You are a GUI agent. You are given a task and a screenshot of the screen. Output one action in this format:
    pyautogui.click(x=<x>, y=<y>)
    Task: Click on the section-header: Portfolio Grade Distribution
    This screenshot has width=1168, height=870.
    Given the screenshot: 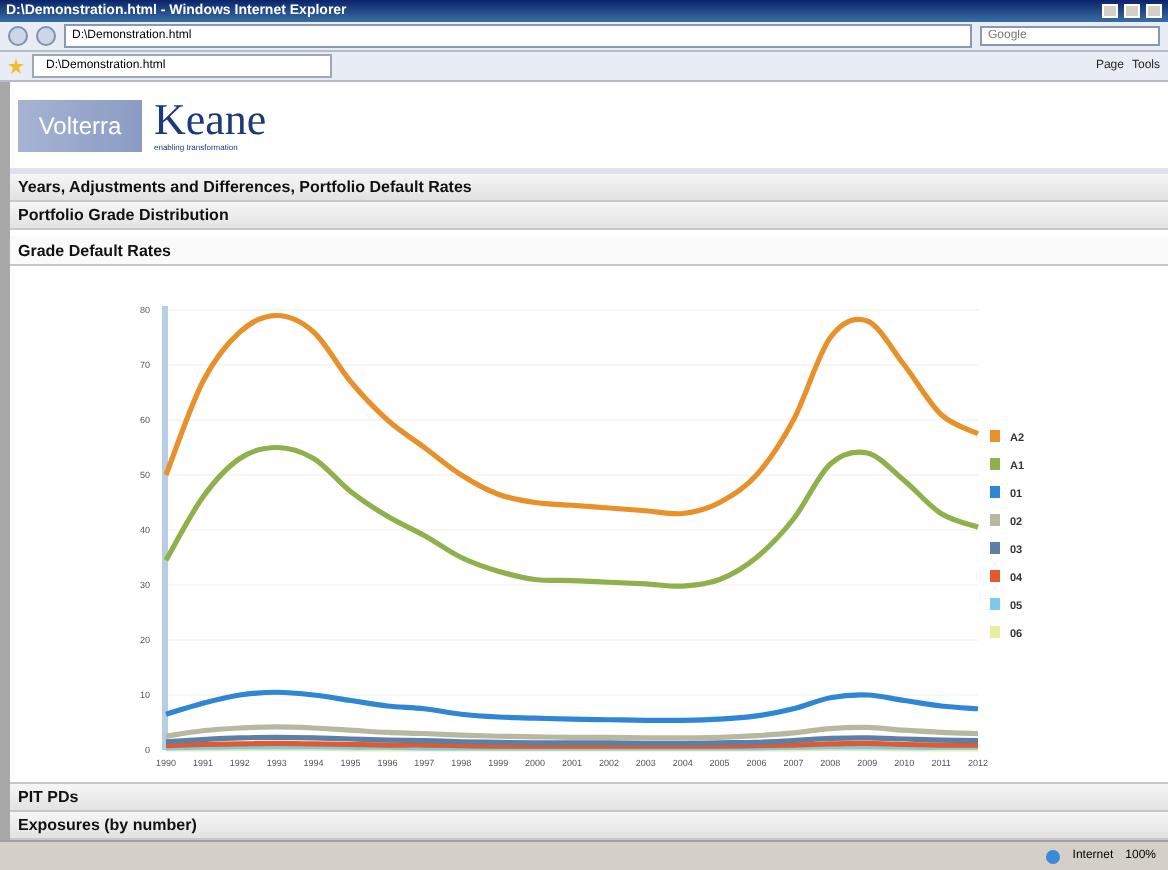 What is the action you would take?
    pyautogui.click(x=589, y=216)
    